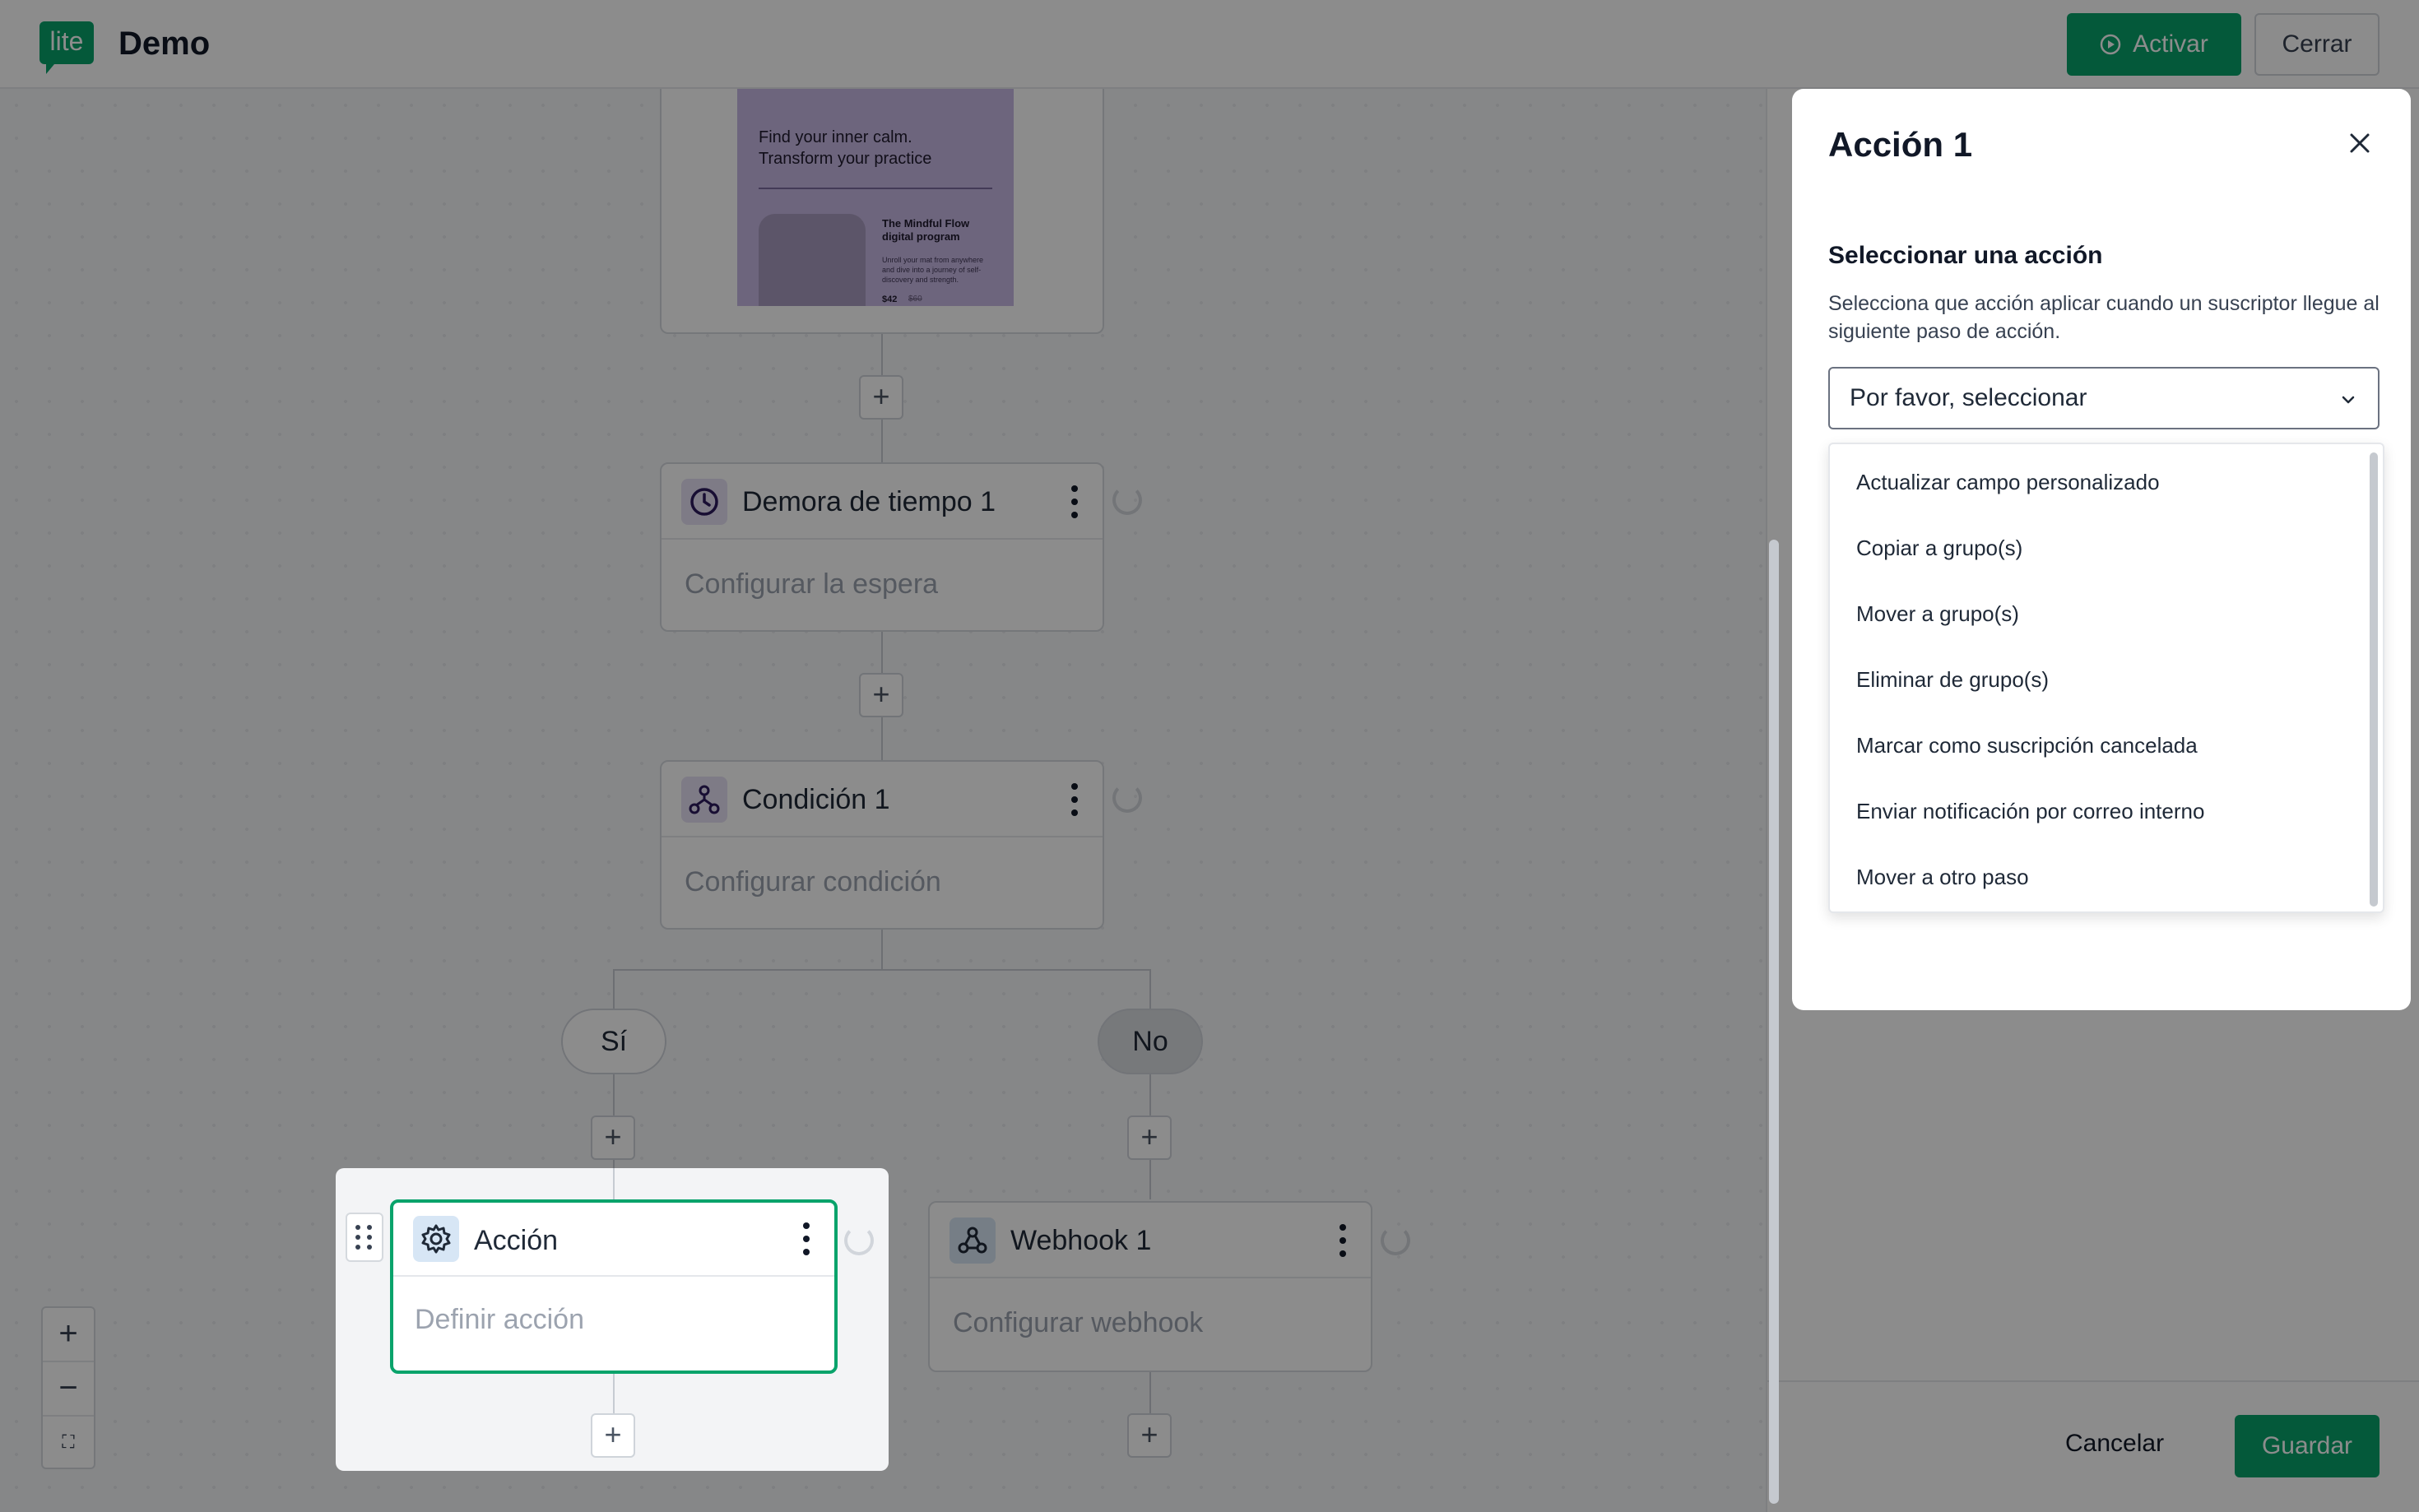 This screenshot has height=1512, width=2419. What do you see at coordinates (859, 1240) in the screenshot?
I see `loading-spinner-icon` at bounding box center [859, 1240].